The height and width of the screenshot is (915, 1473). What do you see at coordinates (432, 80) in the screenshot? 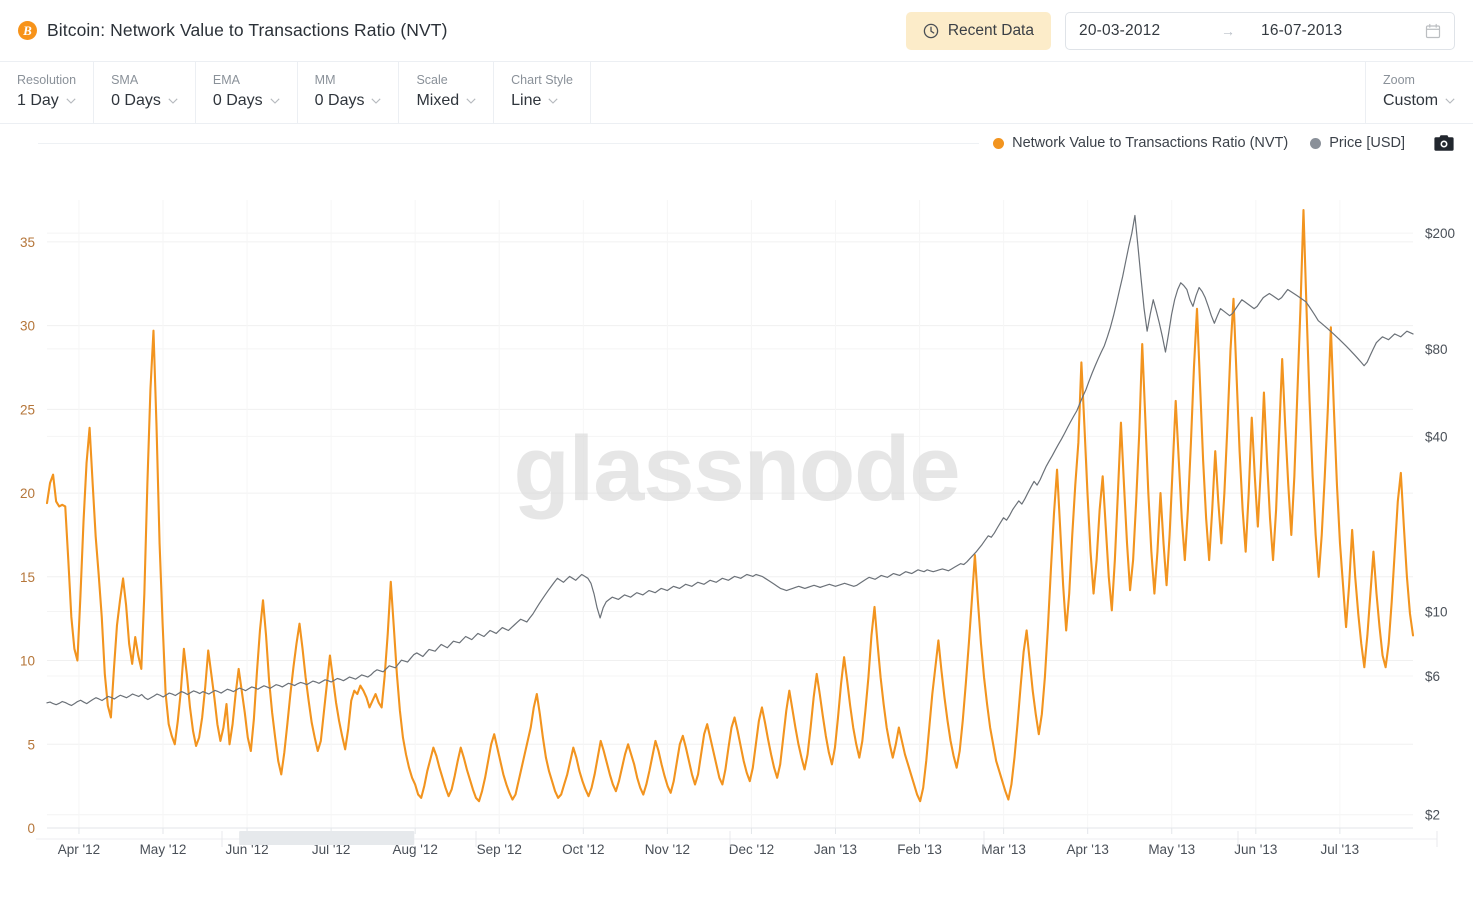
I see `tool-scale-label: Scale` at bounding box center [432, 80].